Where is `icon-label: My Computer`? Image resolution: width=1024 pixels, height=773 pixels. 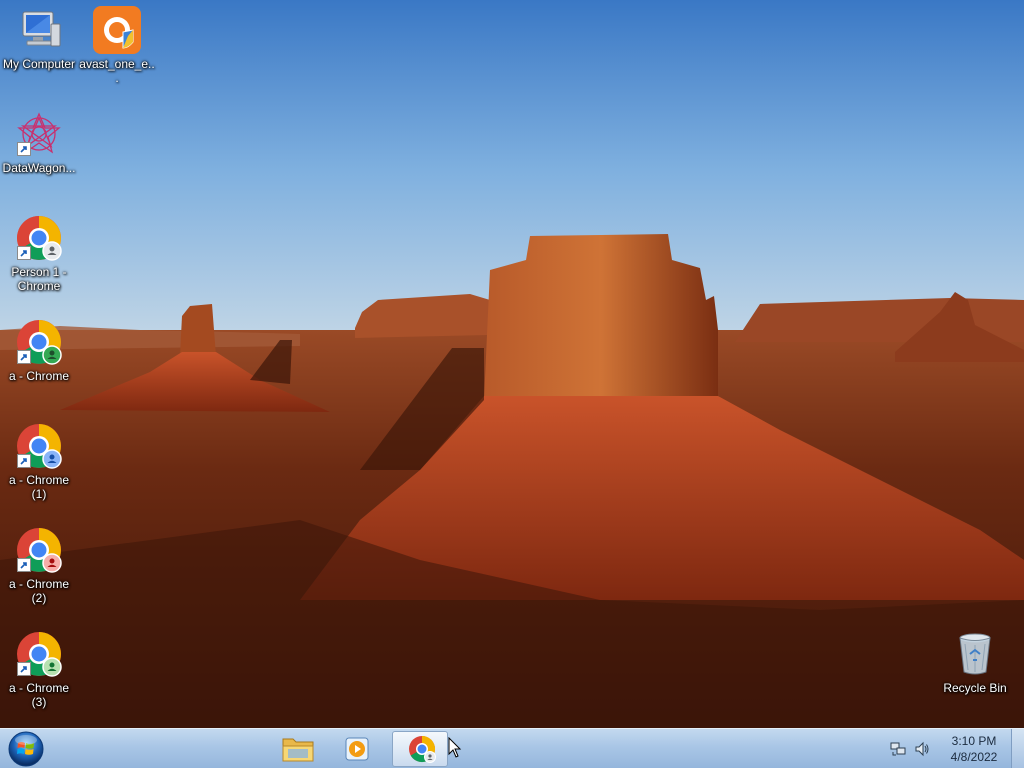
icon-label: My Computer is located at coordinates (39, 64).